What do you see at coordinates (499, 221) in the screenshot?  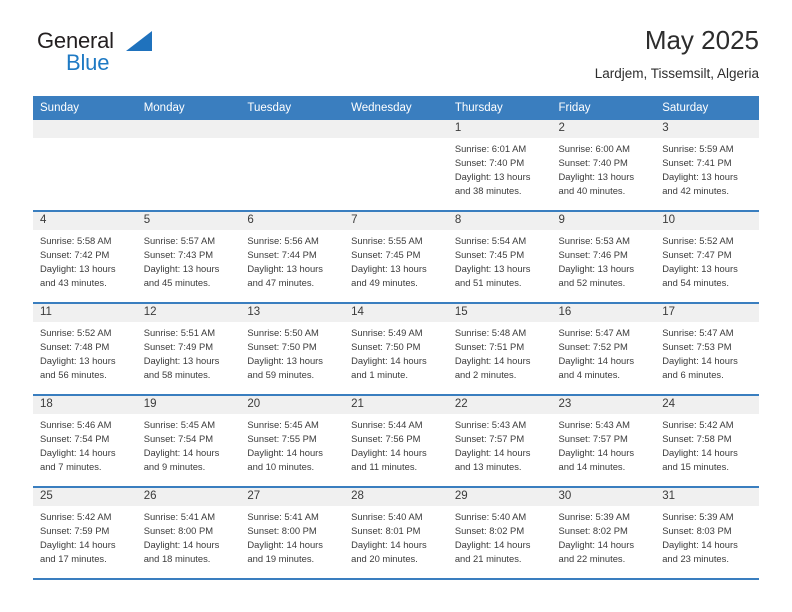 I see `day-number: 8` at bounding box center [499, 221].